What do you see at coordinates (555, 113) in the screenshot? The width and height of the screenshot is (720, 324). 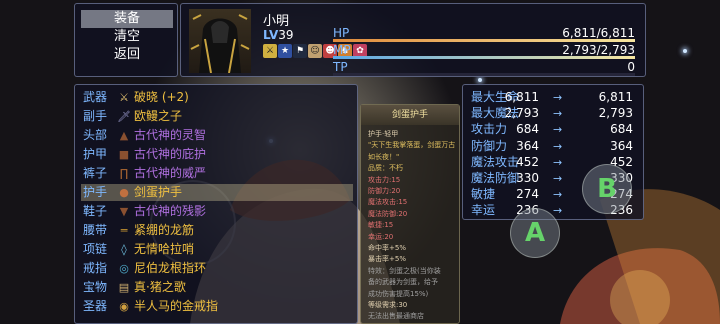 I see `param-row: 最大魔法 2,793 → 2,793` at bounding box center [555, 113].